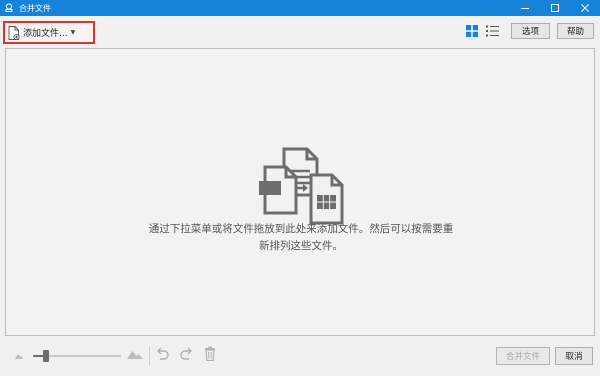 The height and width of the screenshot is (376, 600). Describe the element at coordinates (45, 356) in the screenshot. I see `slider-handle` at that location.